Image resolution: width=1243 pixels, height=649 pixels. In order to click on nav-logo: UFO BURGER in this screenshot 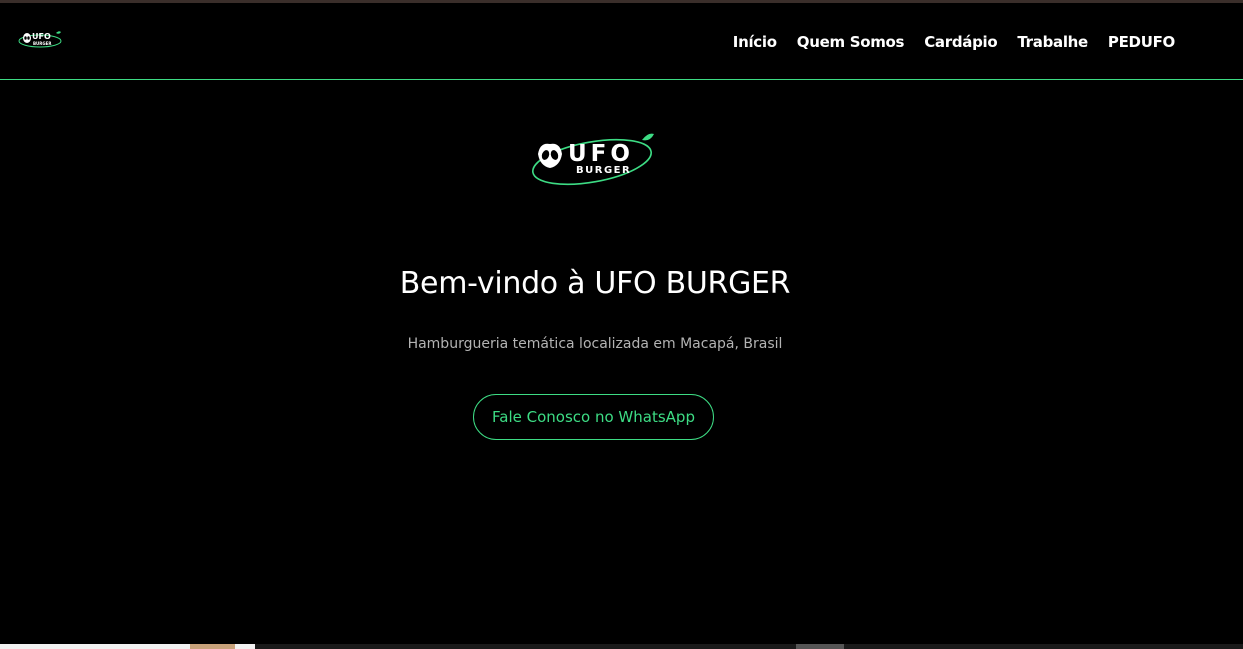, I will do `click(41, 39)`.